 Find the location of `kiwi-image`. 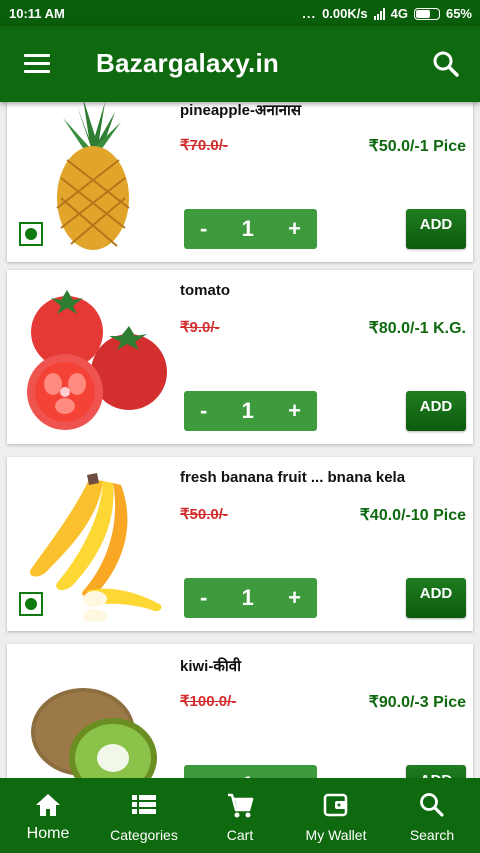

kiwi-image is located at coordinates (92, 716).